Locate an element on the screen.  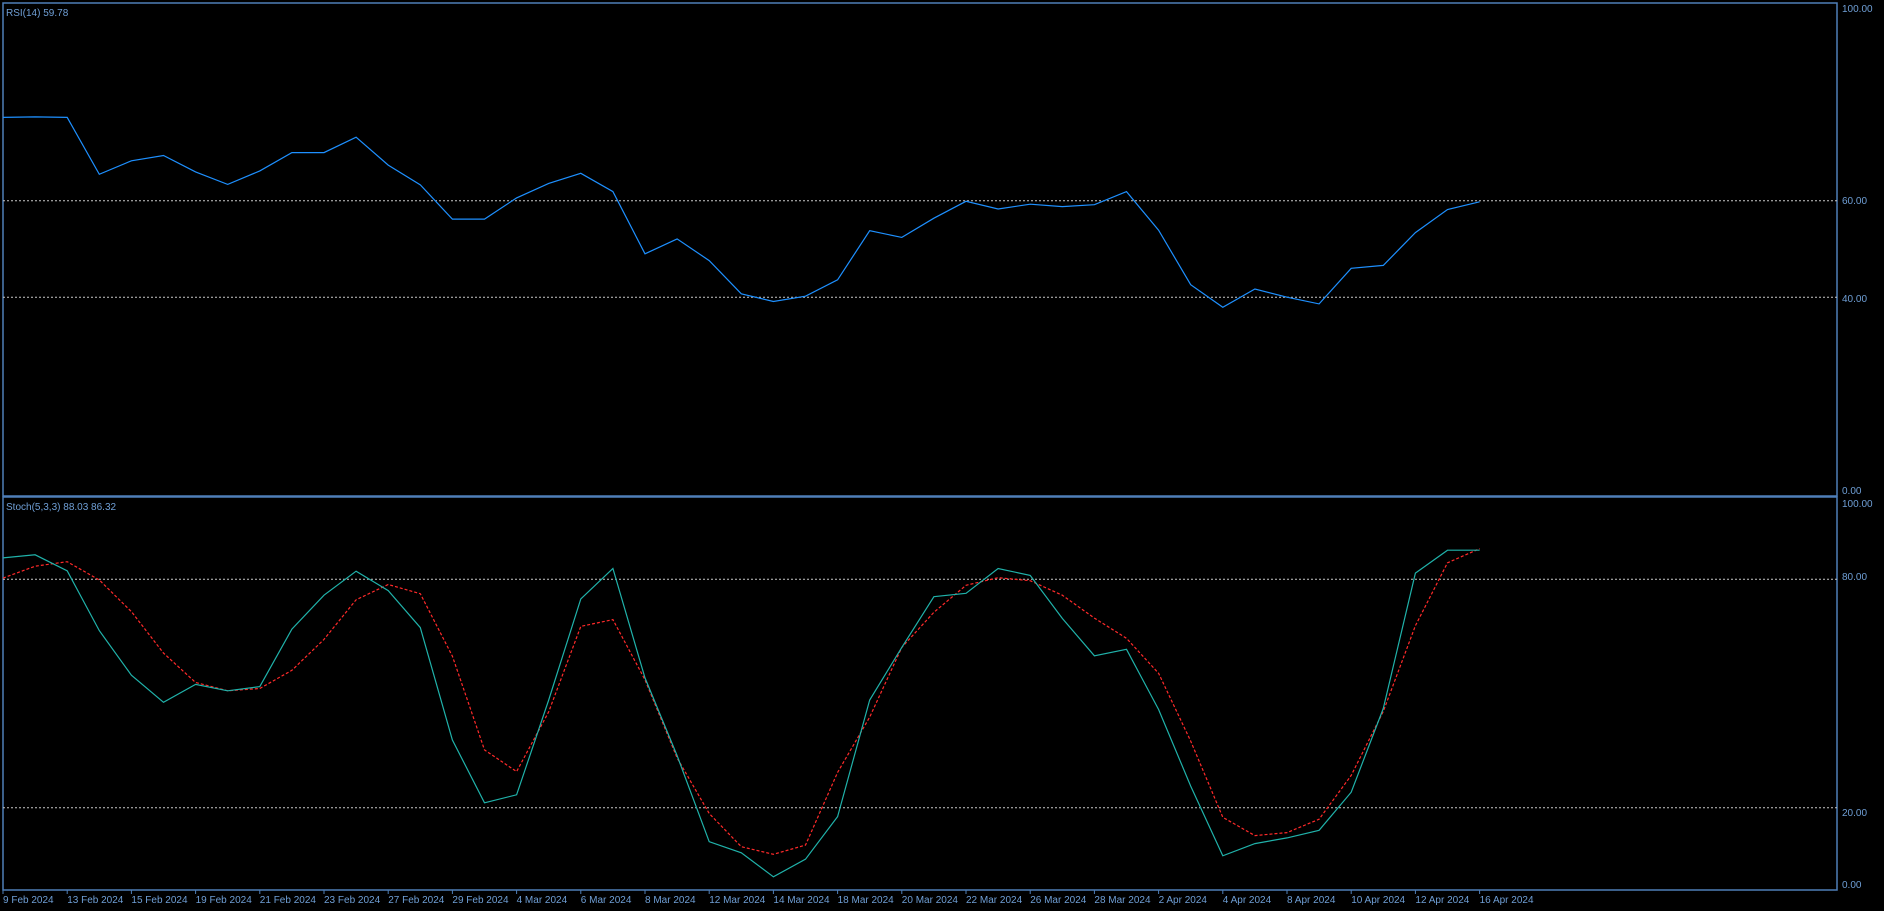
x-tick-label: 28 Mar 2024 is located at coordinates (1122, 900).